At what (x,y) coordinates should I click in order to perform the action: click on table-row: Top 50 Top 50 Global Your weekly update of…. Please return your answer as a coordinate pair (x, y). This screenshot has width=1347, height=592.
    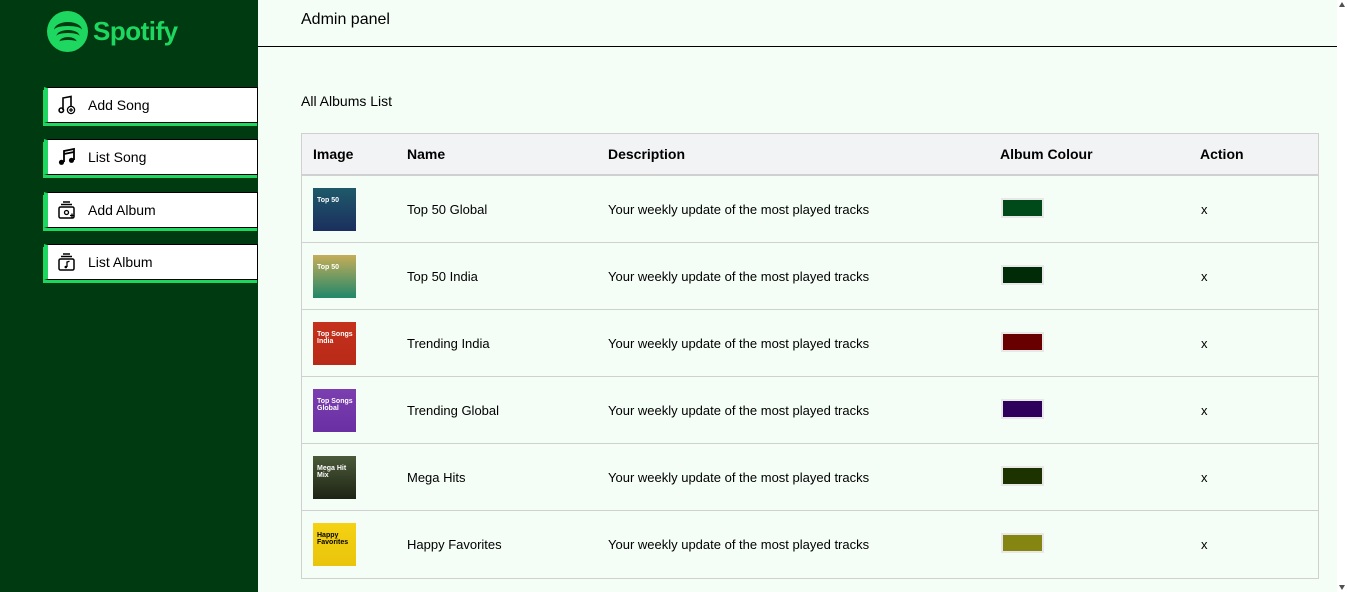
    Looking at the image, I should click on (810, 209).